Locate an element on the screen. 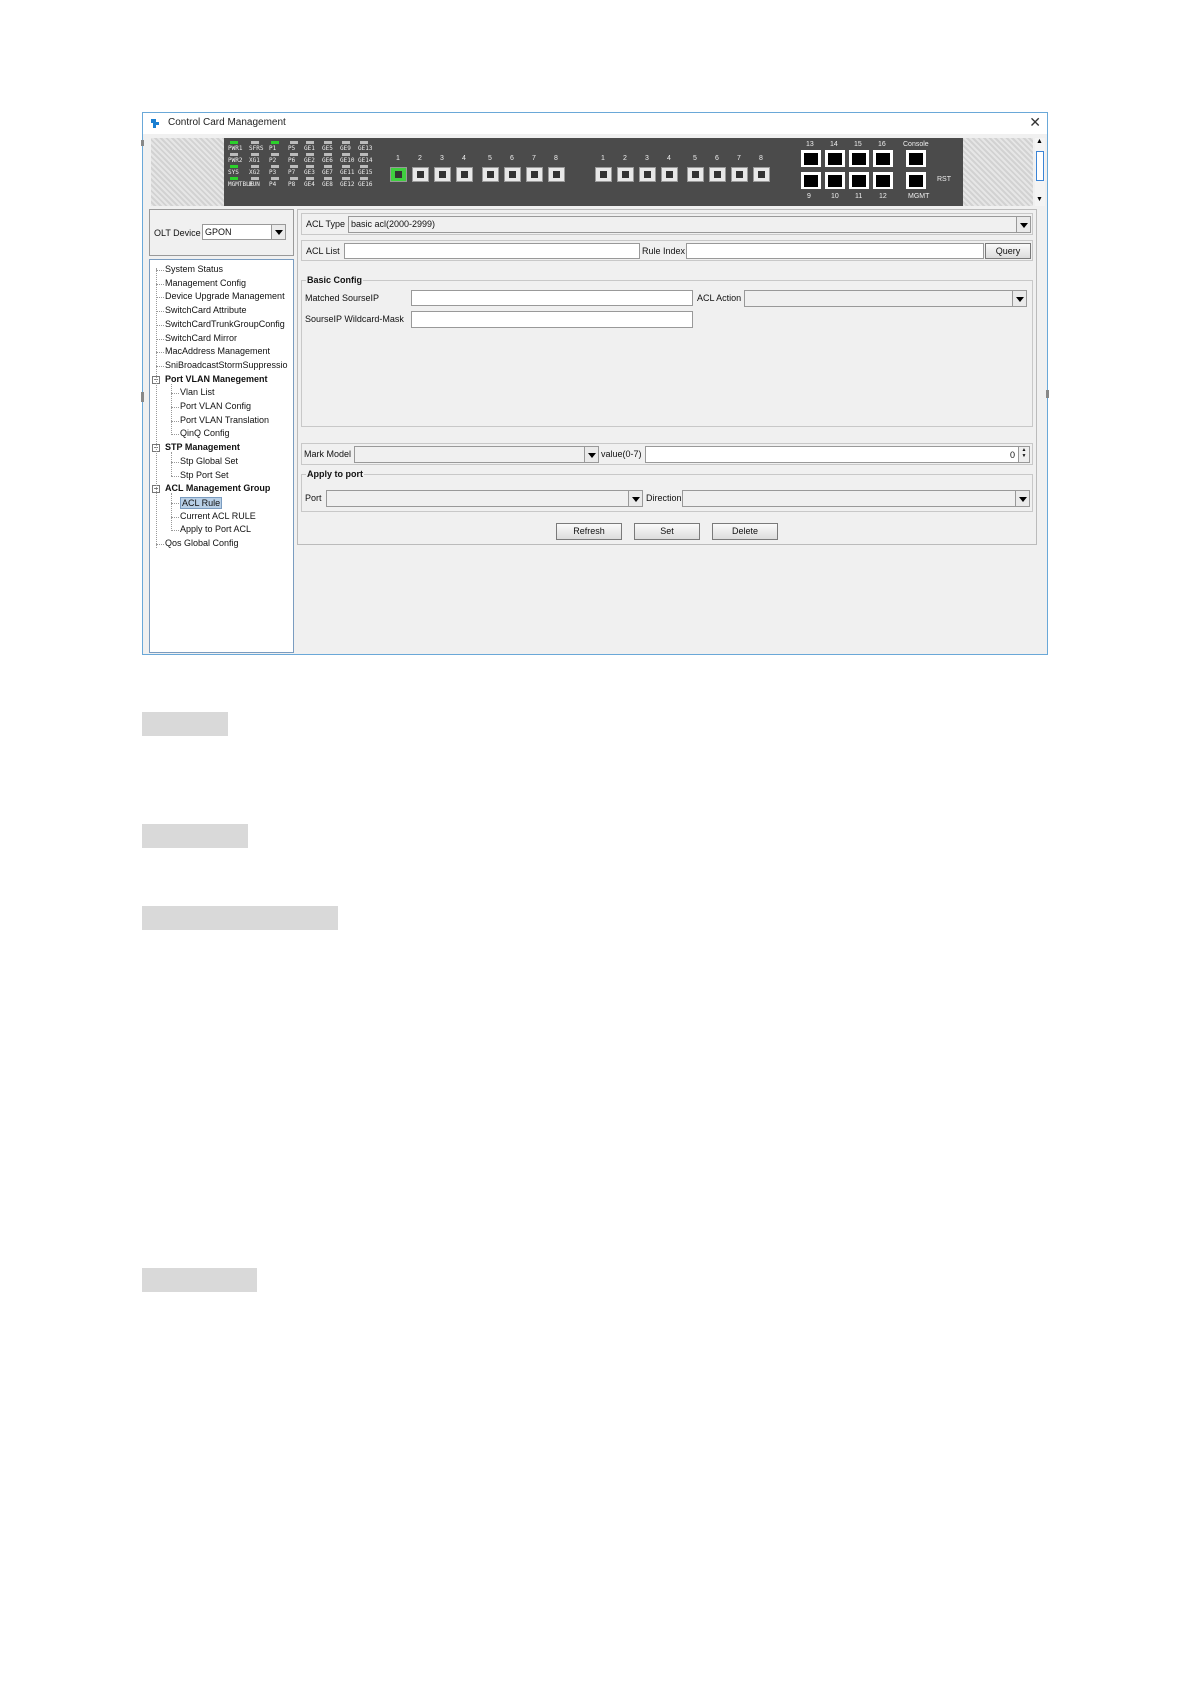 This screenshot has width=1192, height=1685. rule-index-input is located at coordinates (835, 251).